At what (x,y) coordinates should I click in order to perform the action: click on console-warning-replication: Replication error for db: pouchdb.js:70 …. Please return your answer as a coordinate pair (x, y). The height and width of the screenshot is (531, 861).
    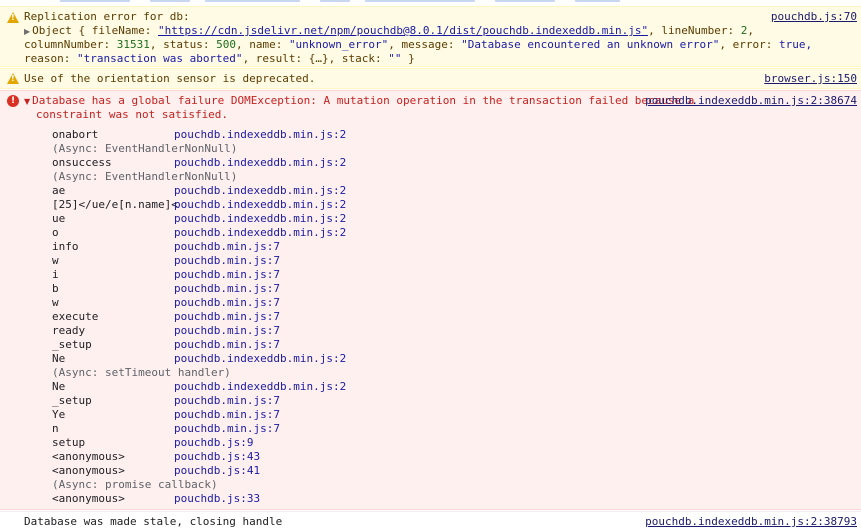
    Looking at the image, I should click on (430, 36).